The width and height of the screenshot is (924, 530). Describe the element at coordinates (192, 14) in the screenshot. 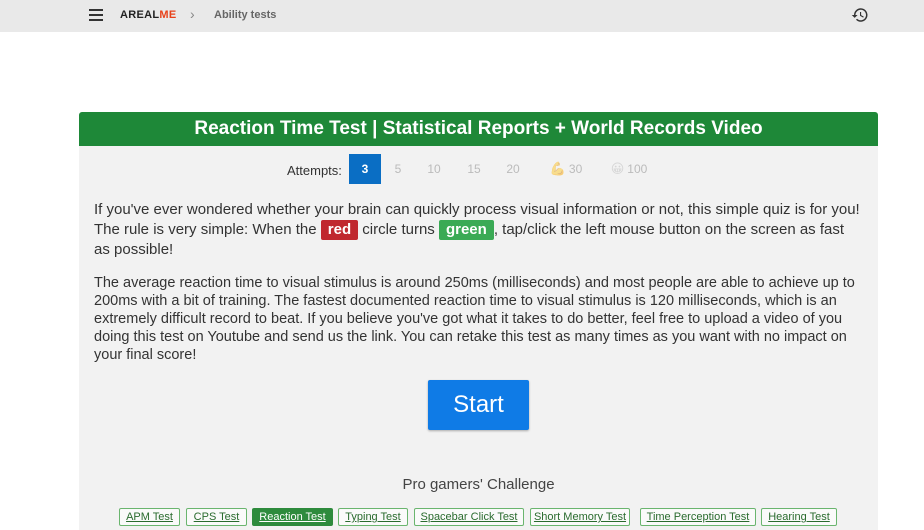

I see `breadcrumb-chevron-icon: ›` at that location.